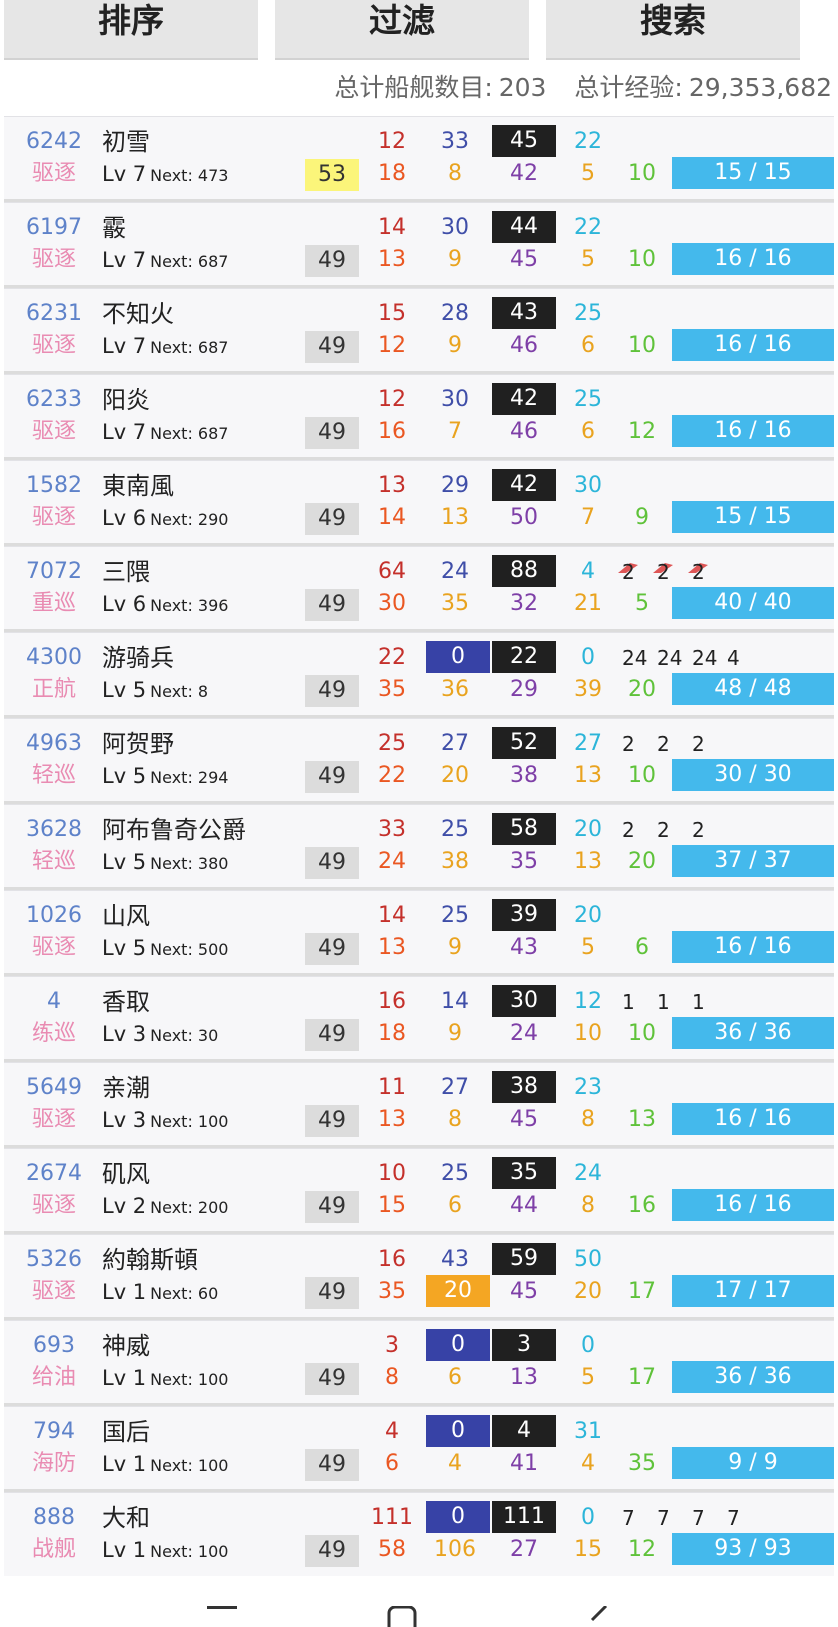  What do you see at coordinates (601, 1616) in the screenshot?
I see `back-icon` at bounding box center [601, 1616].